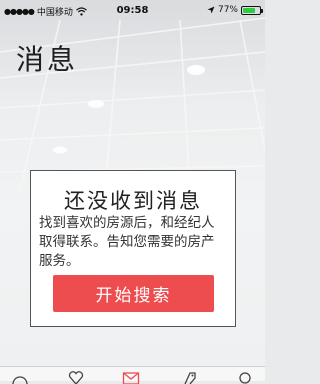 This screenshot has height=384, width=320. I want to click on status-right: 77%, so click(235, 10).